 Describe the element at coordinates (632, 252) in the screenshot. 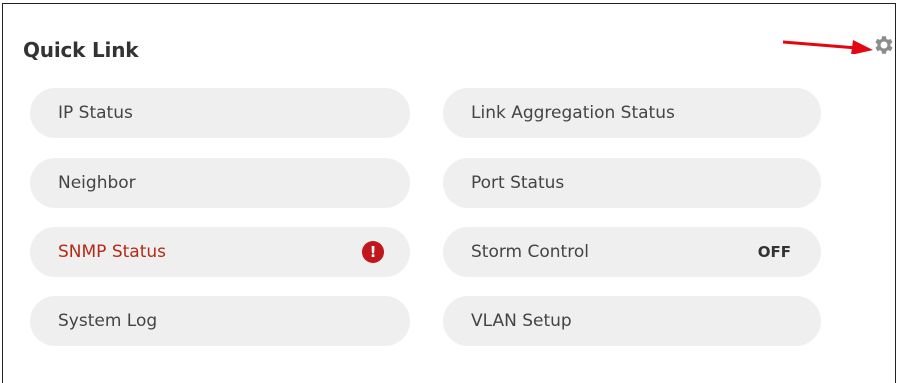

I see `storm-control-link: Storm Control OFF` at that location.